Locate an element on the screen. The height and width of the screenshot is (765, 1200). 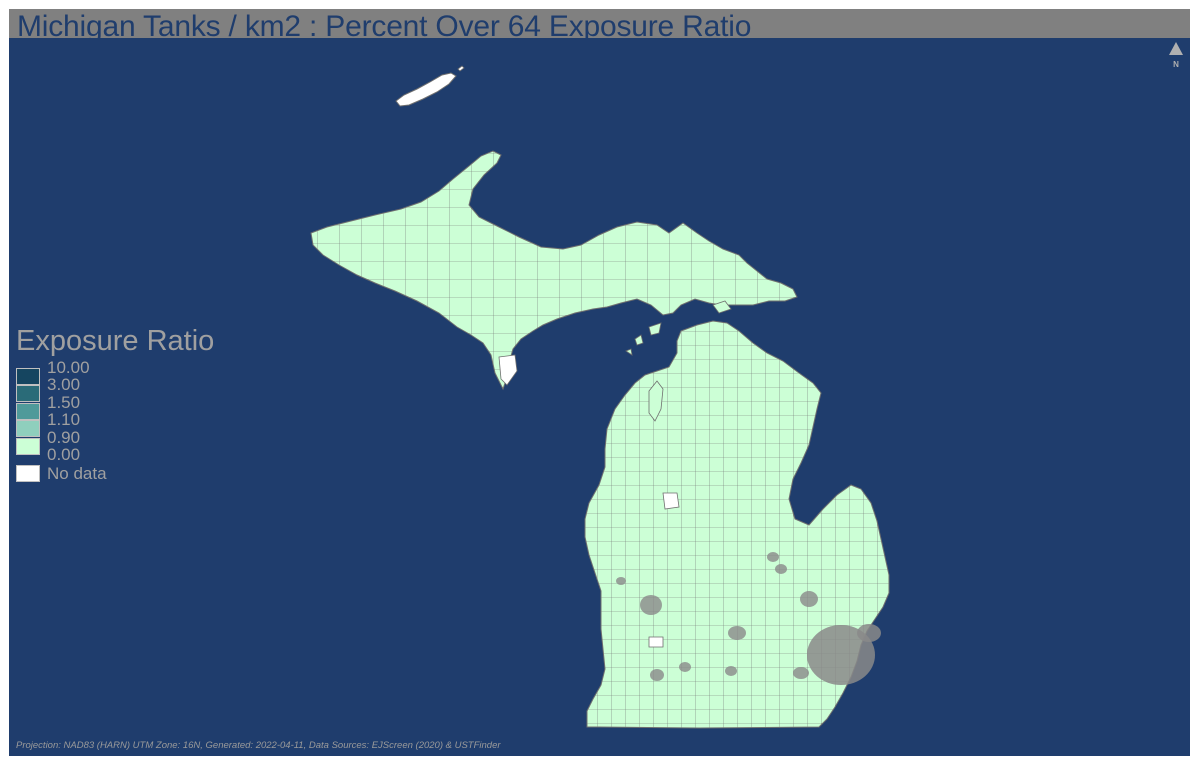
legend-item: 1.10 is located at coordinates (115, 424).